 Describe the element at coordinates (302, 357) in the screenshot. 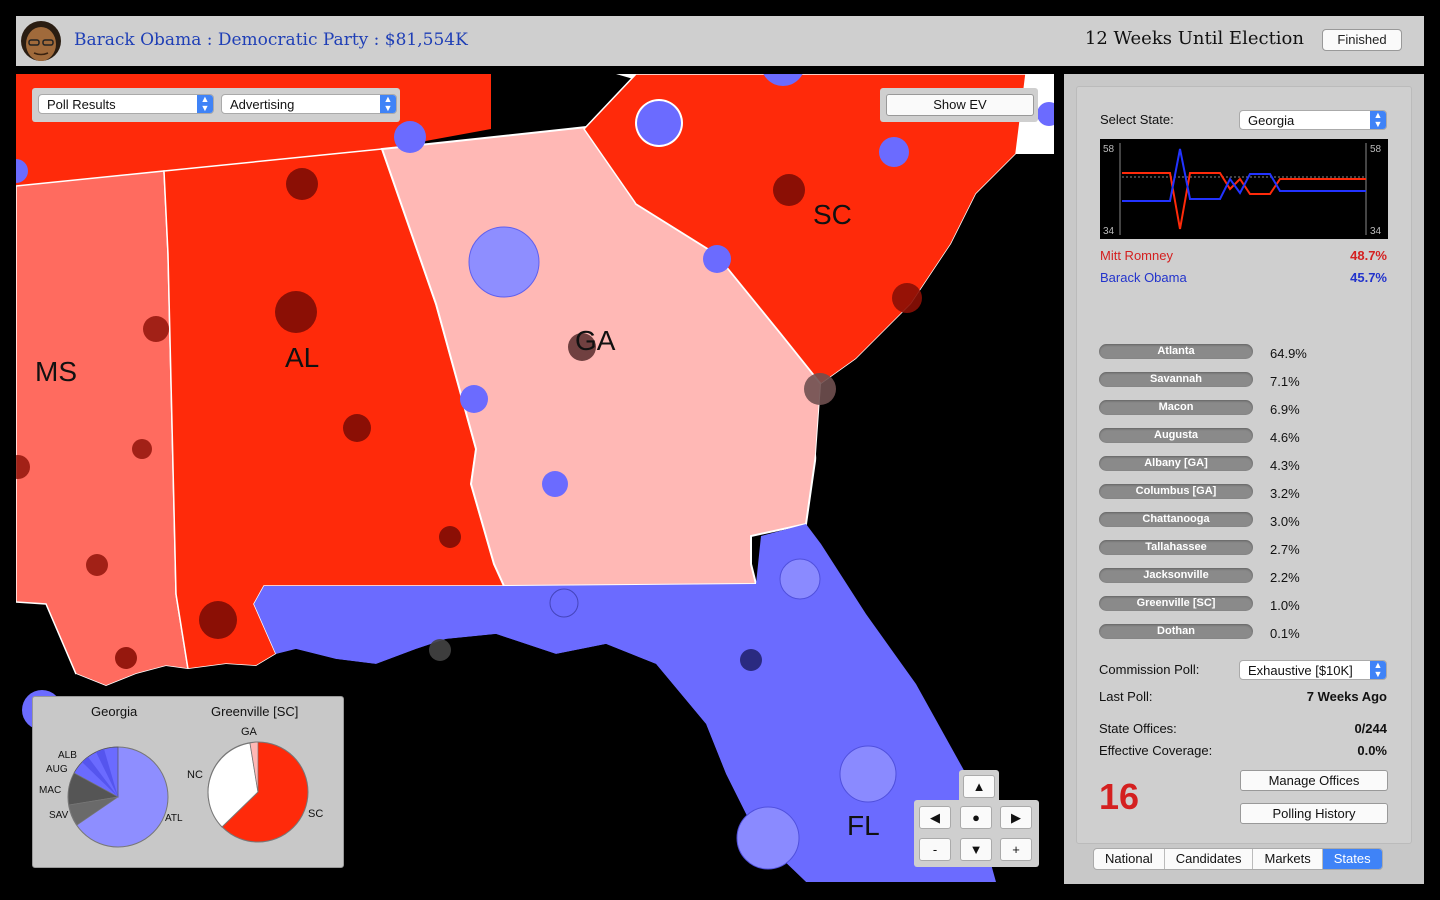

I see `state-label-al: AL` at that location.